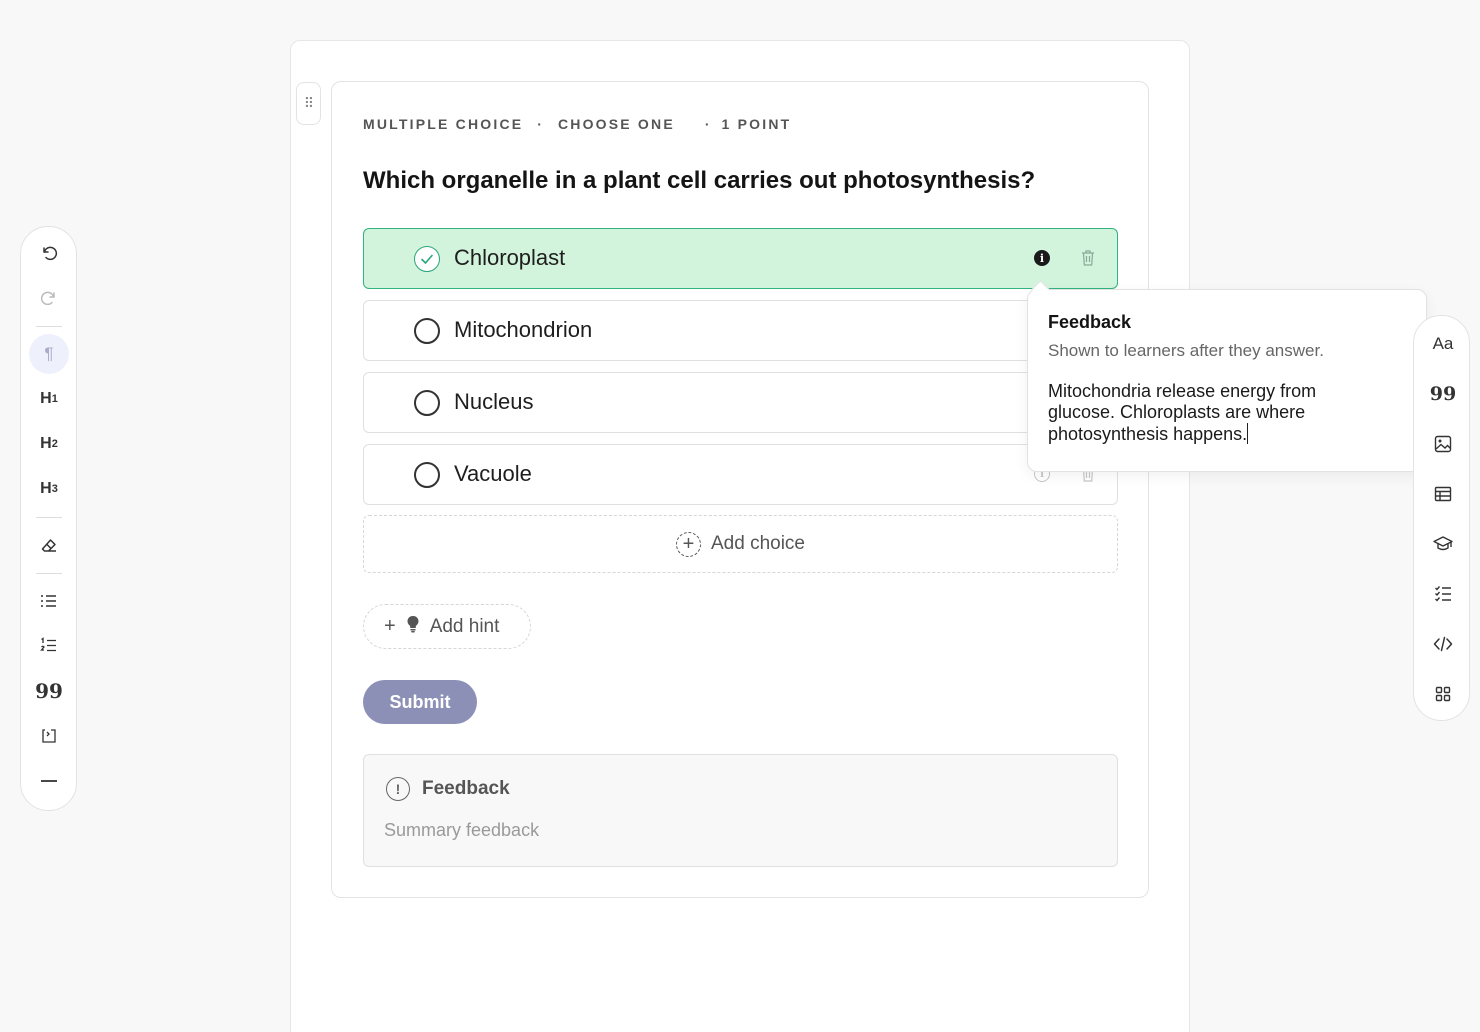 This screenshot has width=1480, height=1032. Describe the element at coordinates (740, 402) in the screenshot. I see `choice-row: Nucleus` at that location.